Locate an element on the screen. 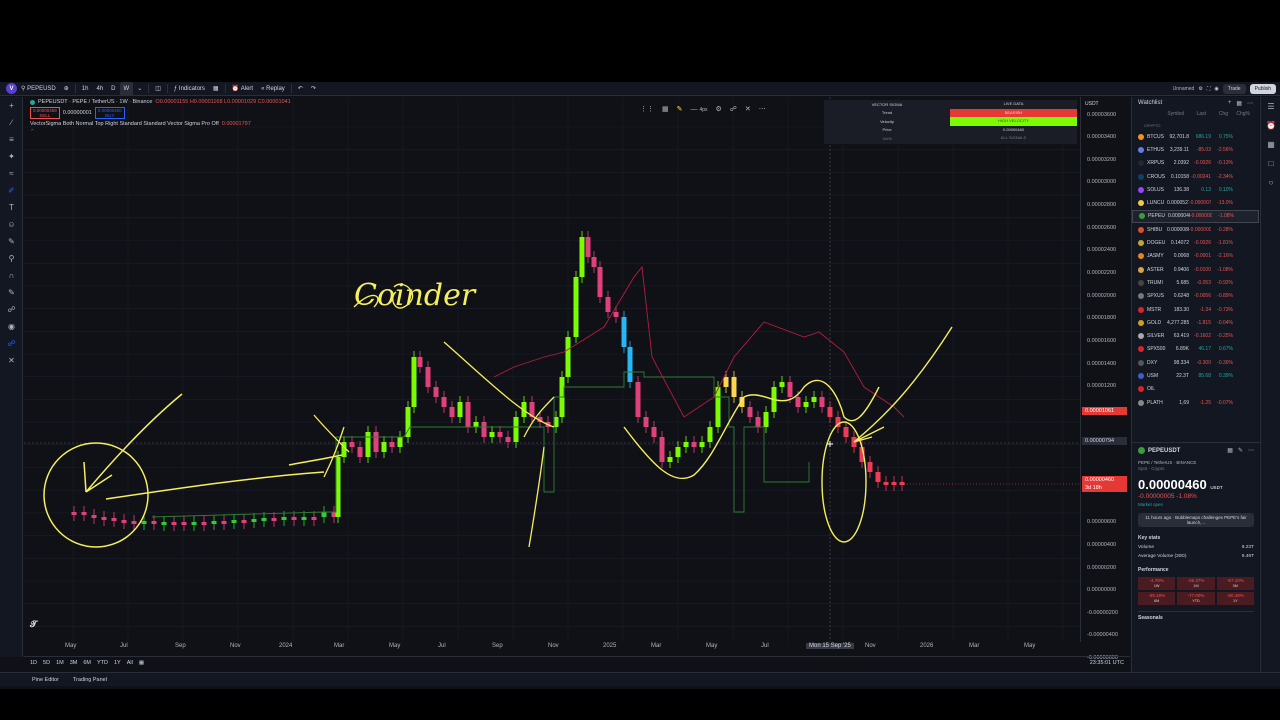 Image resolution: width=1280 pixels, height=720 pixels. hotlist-icon: ▦ is located at coordinates (1270, 144).